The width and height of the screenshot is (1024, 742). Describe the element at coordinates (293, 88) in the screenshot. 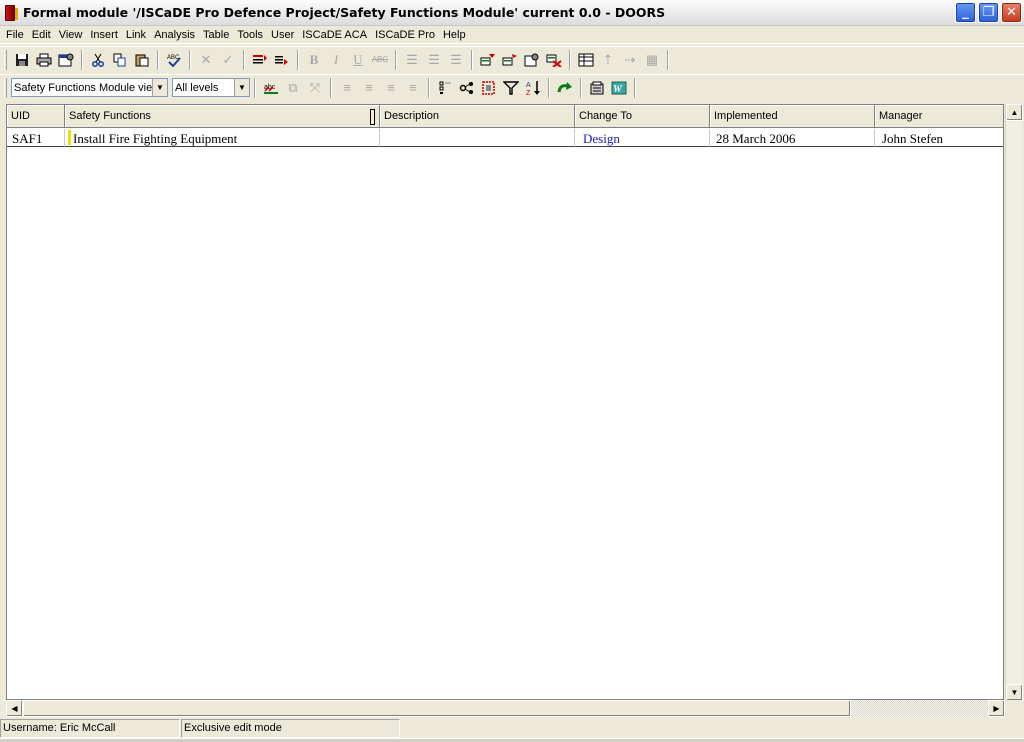

I see `split-icon: ⧉` at that location.